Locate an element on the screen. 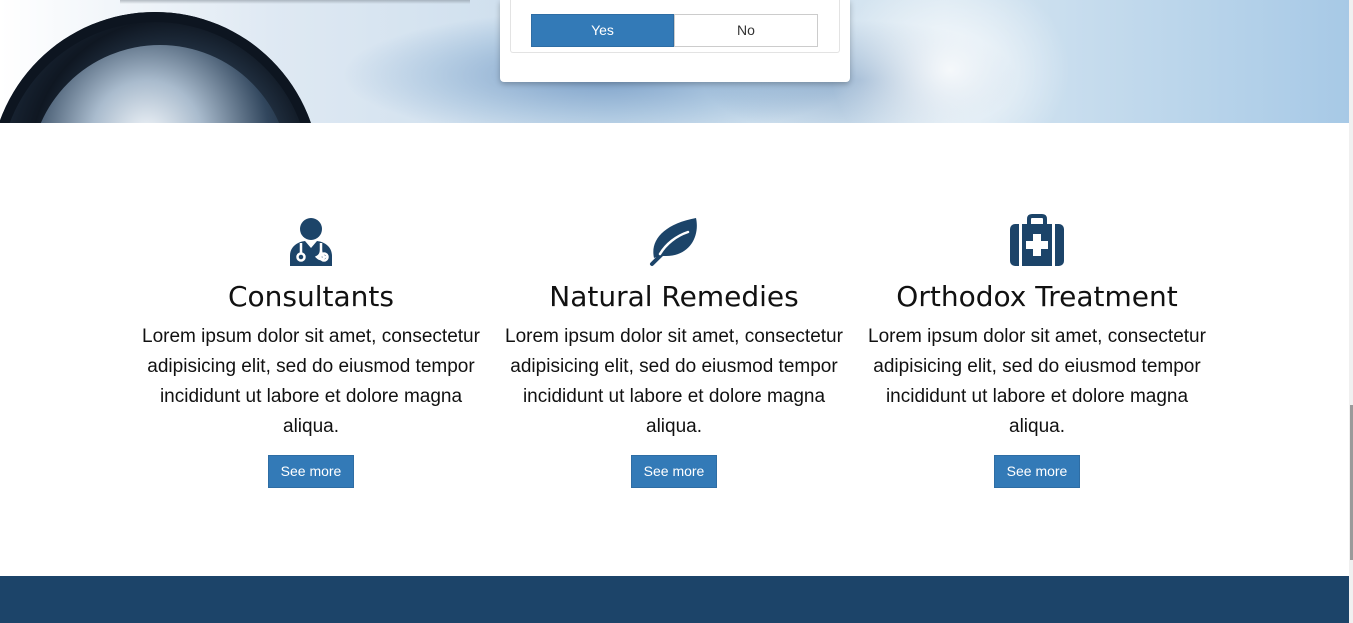 The height and width of the screenshot is (623, 1353). feature-title: Consultants is located at coordinates (311, 296).